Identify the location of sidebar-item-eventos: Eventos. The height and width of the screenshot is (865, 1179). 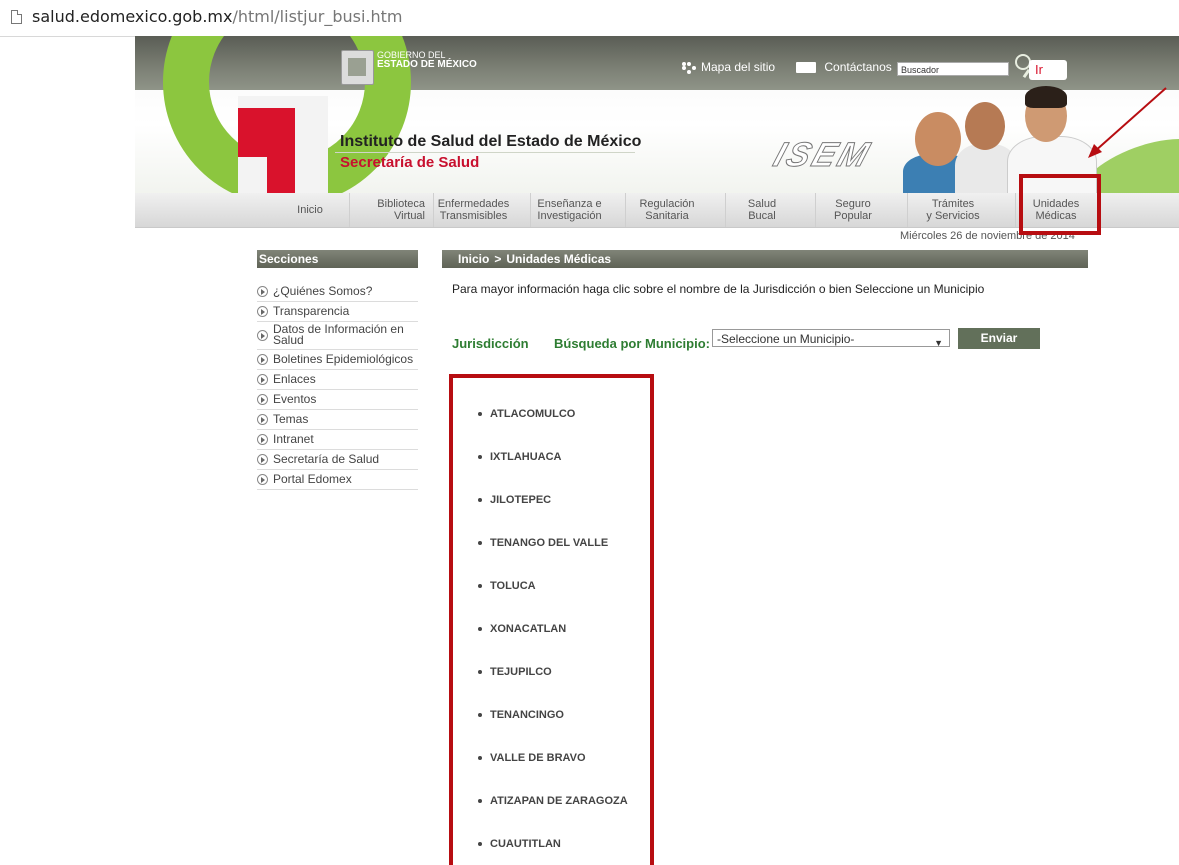
(337, 400).